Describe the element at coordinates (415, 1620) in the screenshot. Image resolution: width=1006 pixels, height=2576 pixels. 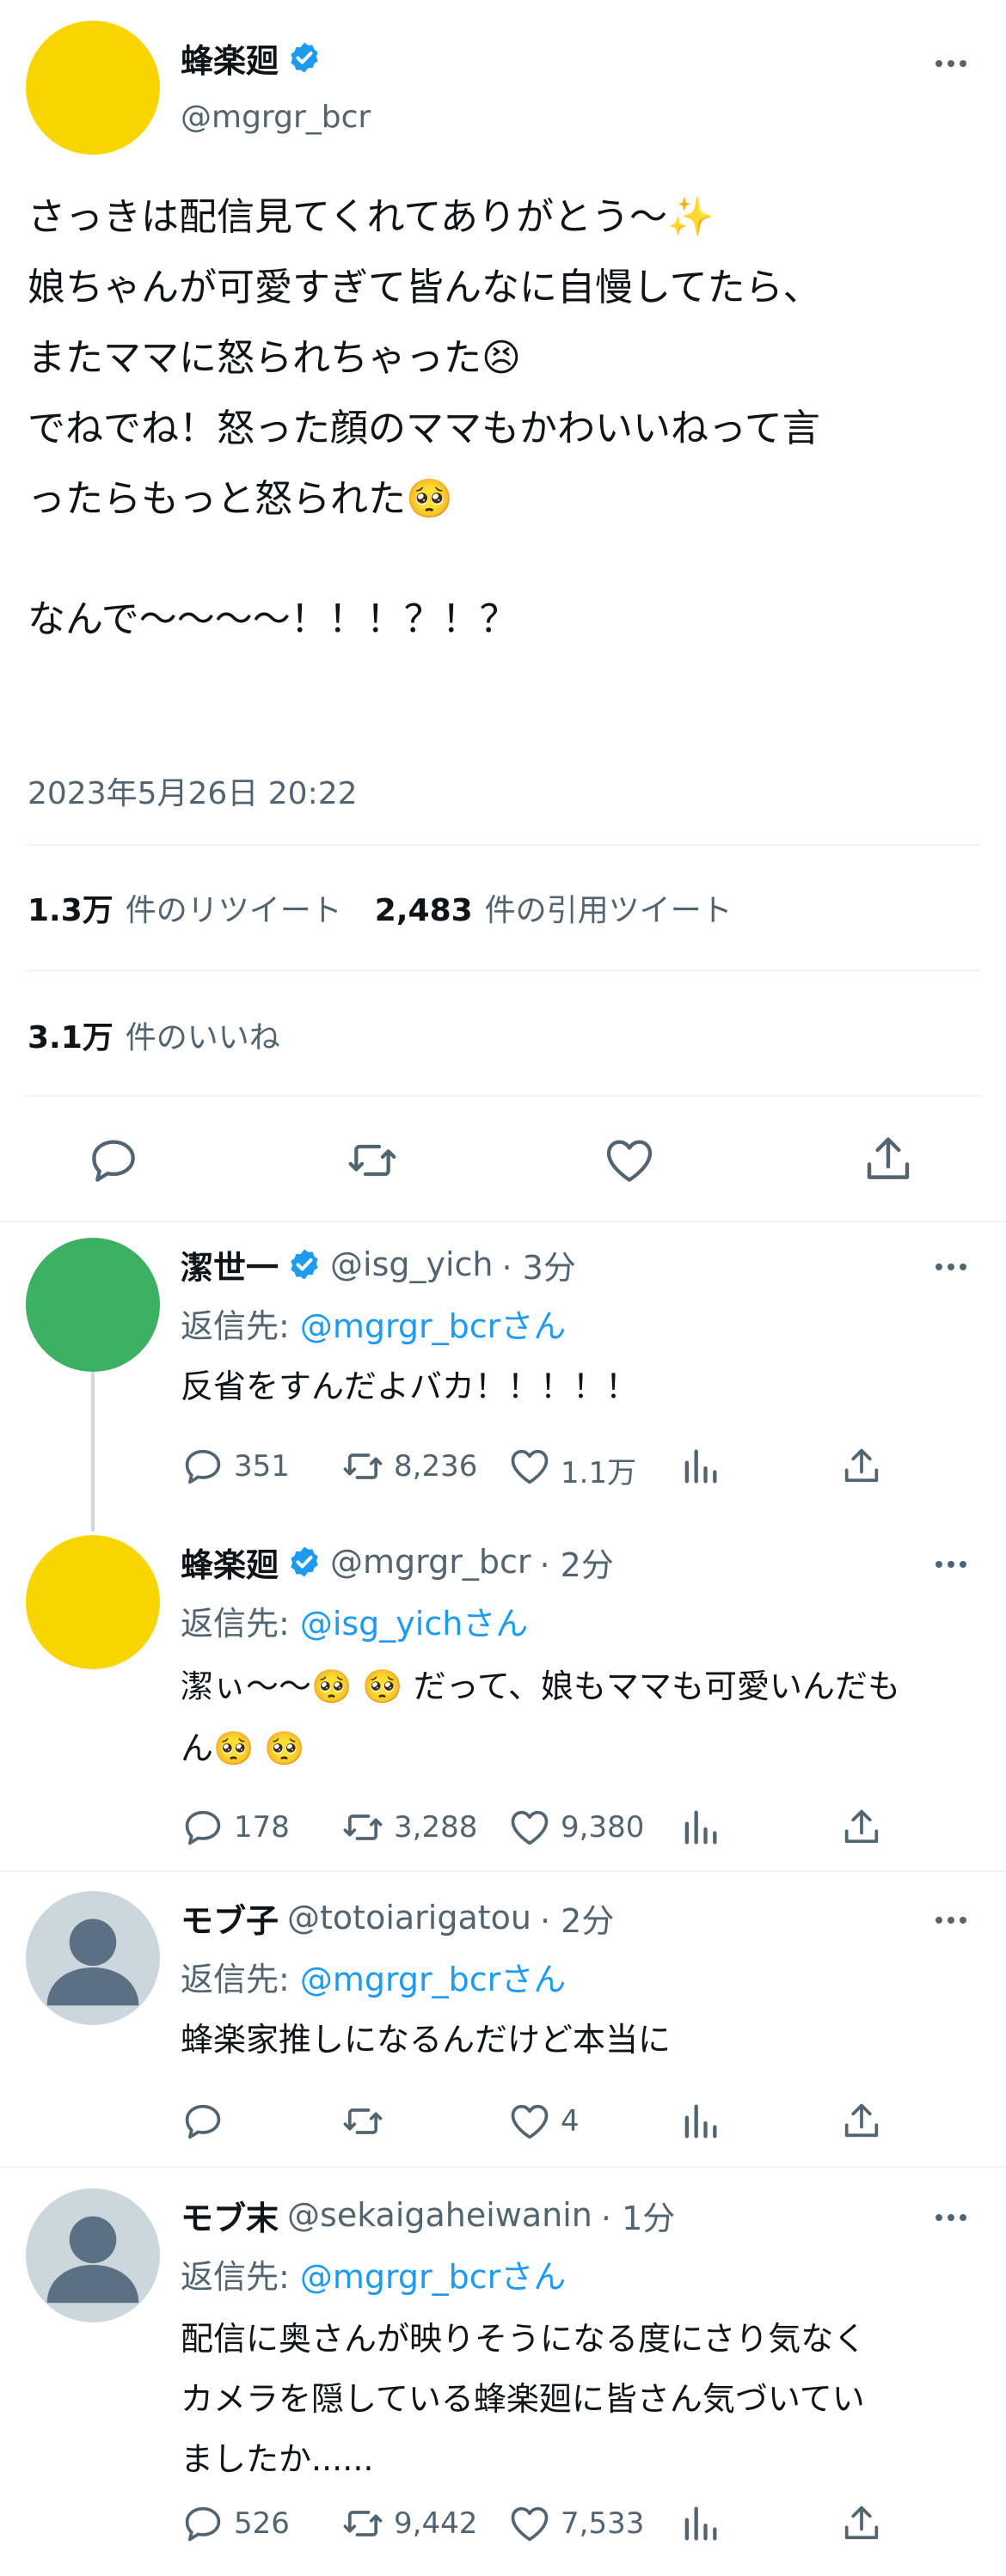
I see `replying-to-link: @isg_yichさん` at that location.